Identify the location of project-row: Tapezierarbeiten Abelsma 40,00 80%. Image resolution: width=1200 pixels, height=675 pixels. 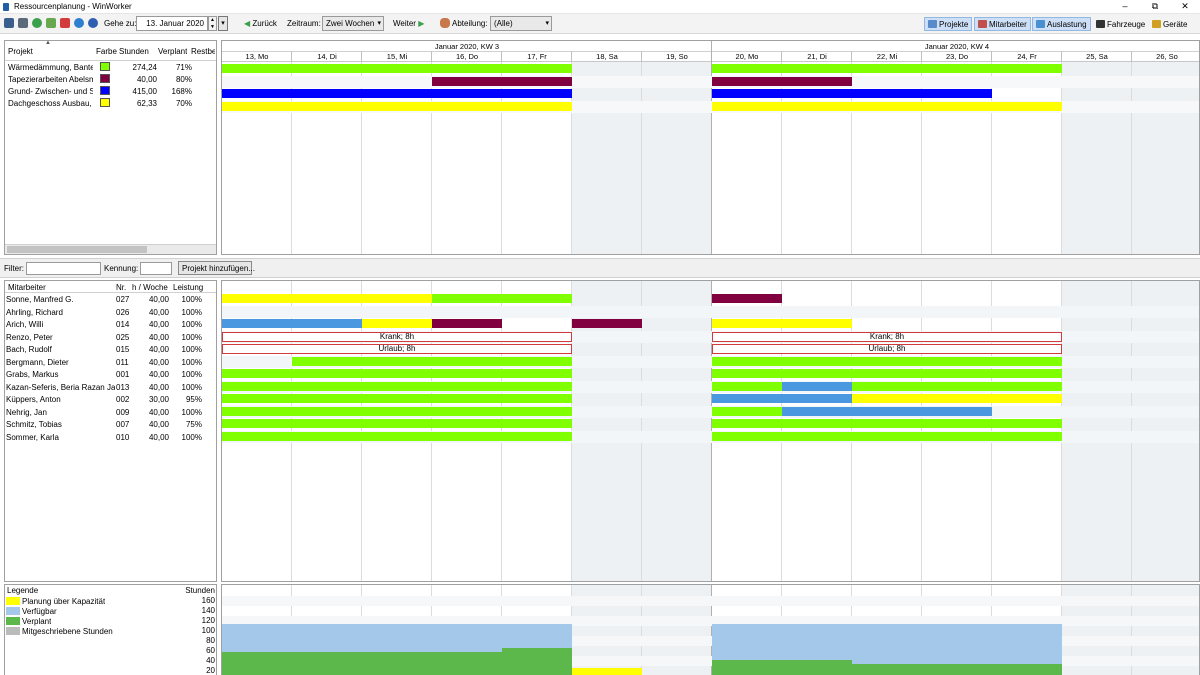
(110, 79).